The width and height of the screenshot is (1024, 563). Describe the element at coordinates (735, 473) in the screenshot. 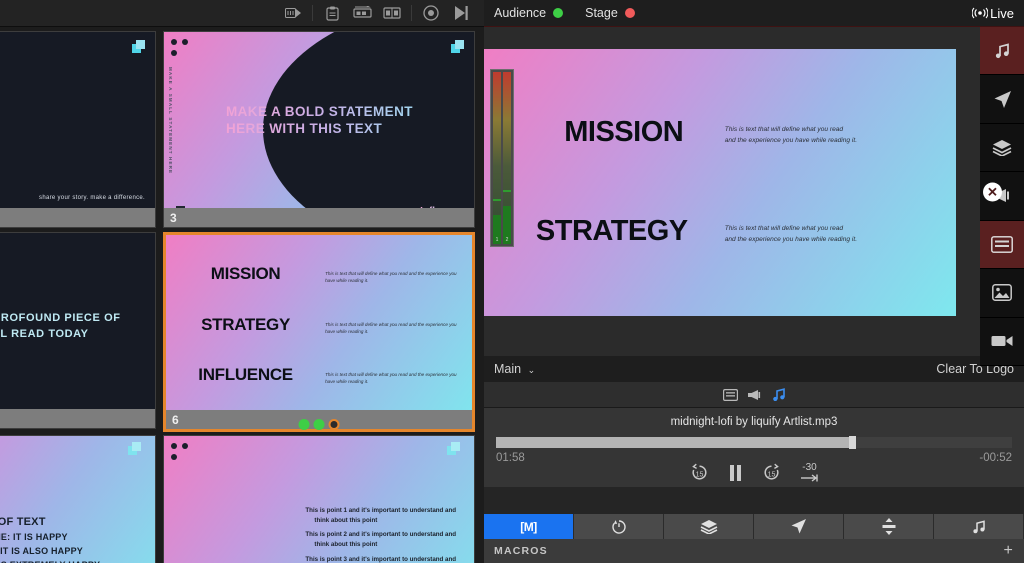

I see `pause-button` at that location.